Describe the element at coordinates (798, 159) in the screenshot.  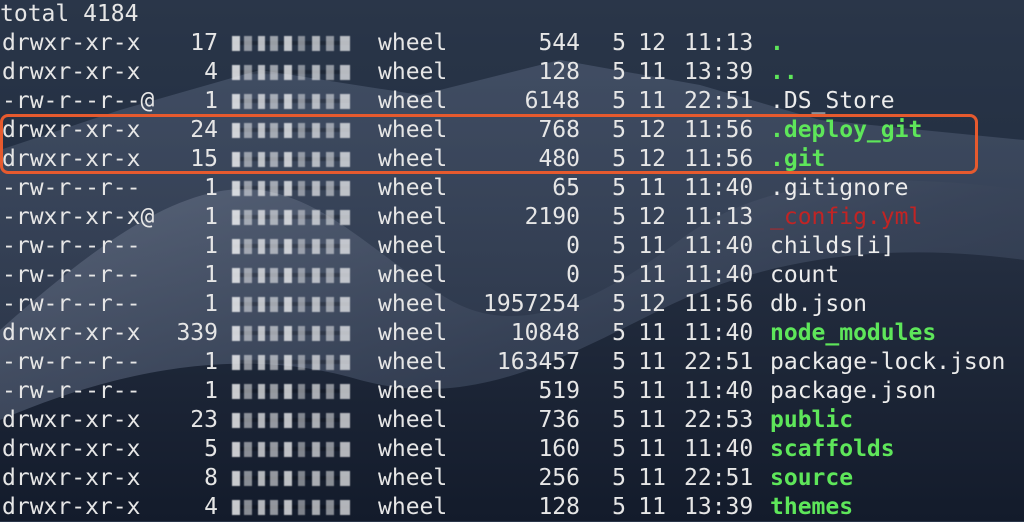
I see `file-name: .git` at that location.